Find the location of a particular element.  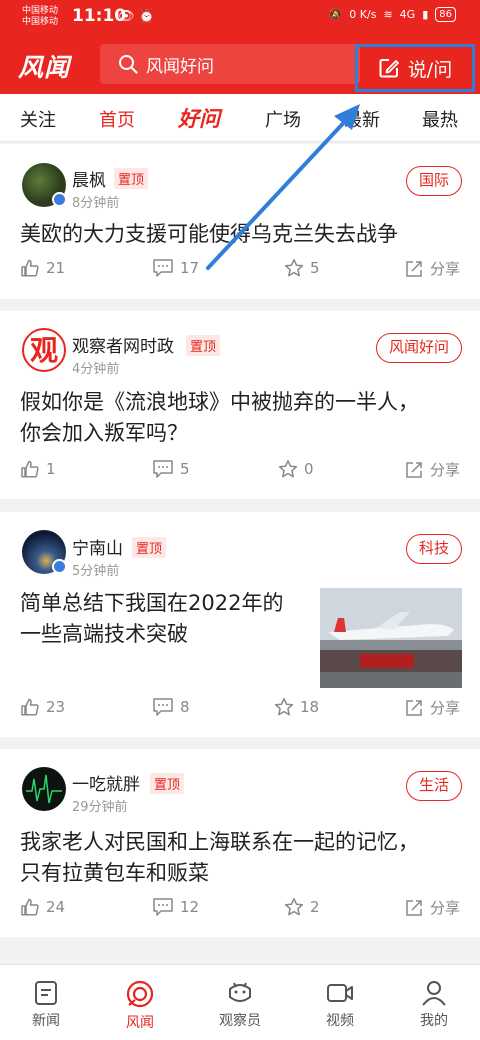

favorite-button: 2 is located at coordinates (302, 907).